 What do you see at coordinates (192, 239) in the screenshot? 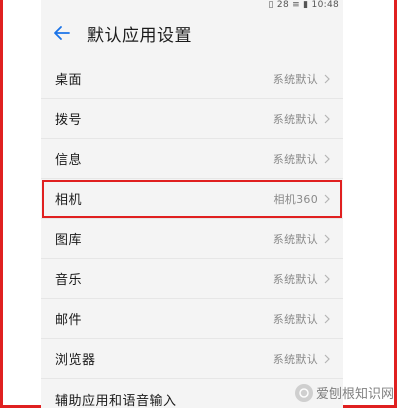
I see `row-gallery: 图库 系统默认` at bounding box center [192, 239].